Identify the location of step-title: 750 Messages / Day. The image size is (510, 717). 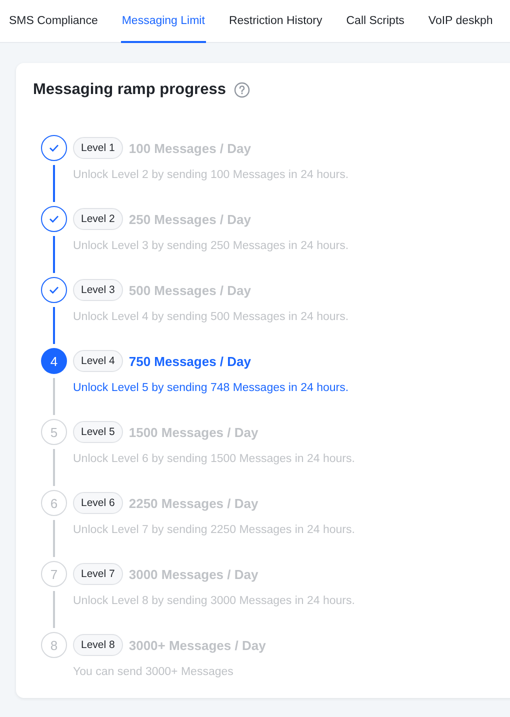
(189, 361).